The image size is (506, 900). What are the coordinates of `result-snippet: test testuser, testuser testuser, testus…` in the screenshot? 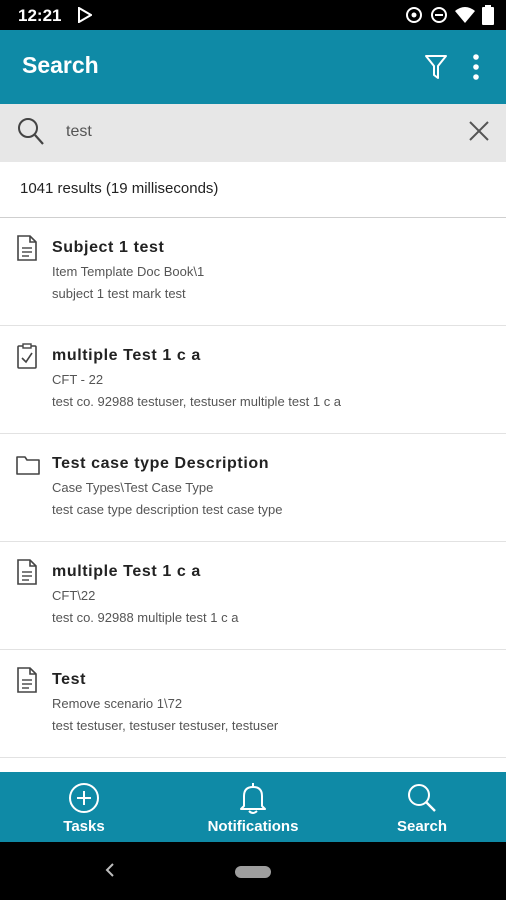 It's located at (165, 725).